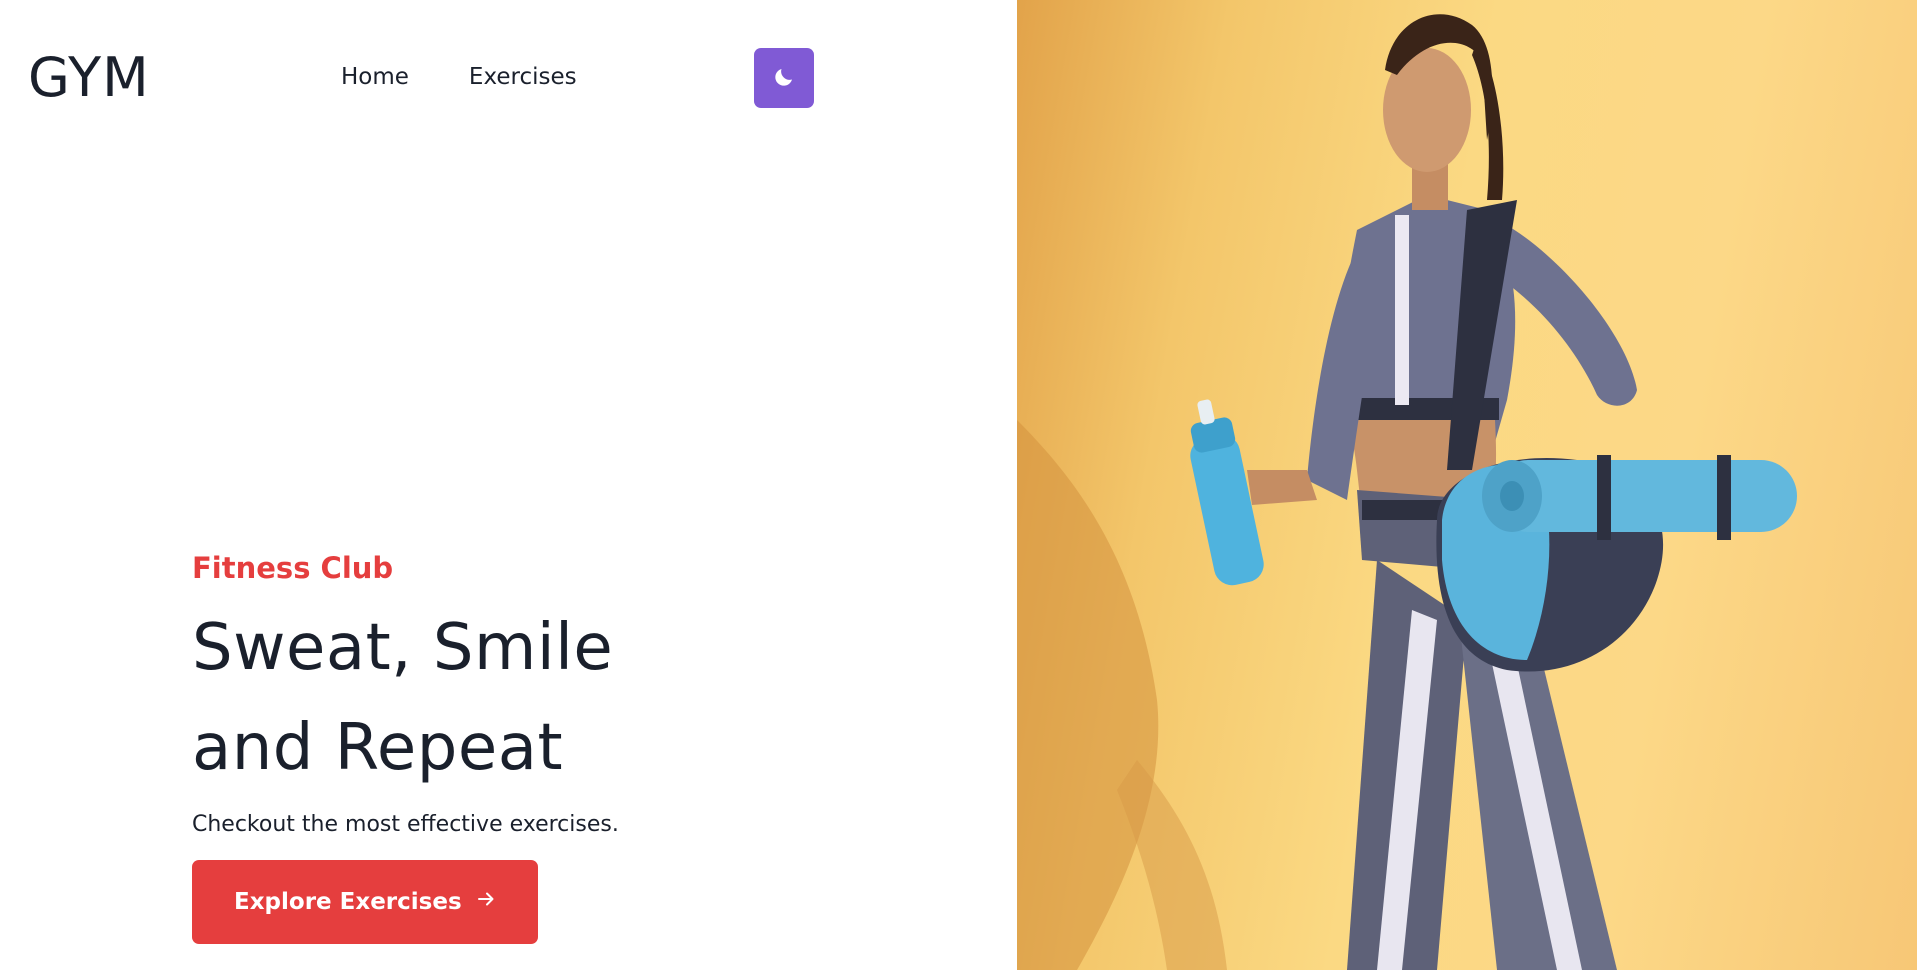  Describe the element at coordinates (348, 902) in the screenshot. I see `explore-exercises-label: Explore Exercises` at that location.